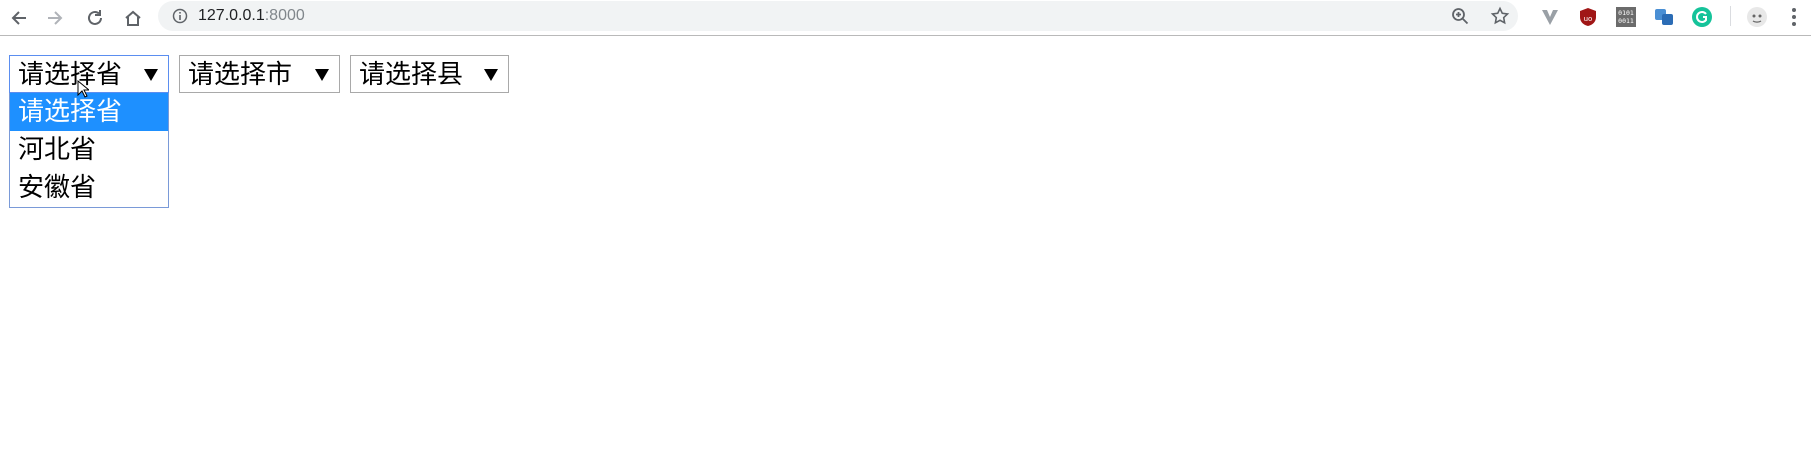 The width and height of the screenshot is (1811, 466). Describe the element at coordinates (70, 75) in the screenshot. I see `province-select-value: 请选择省` at that location.